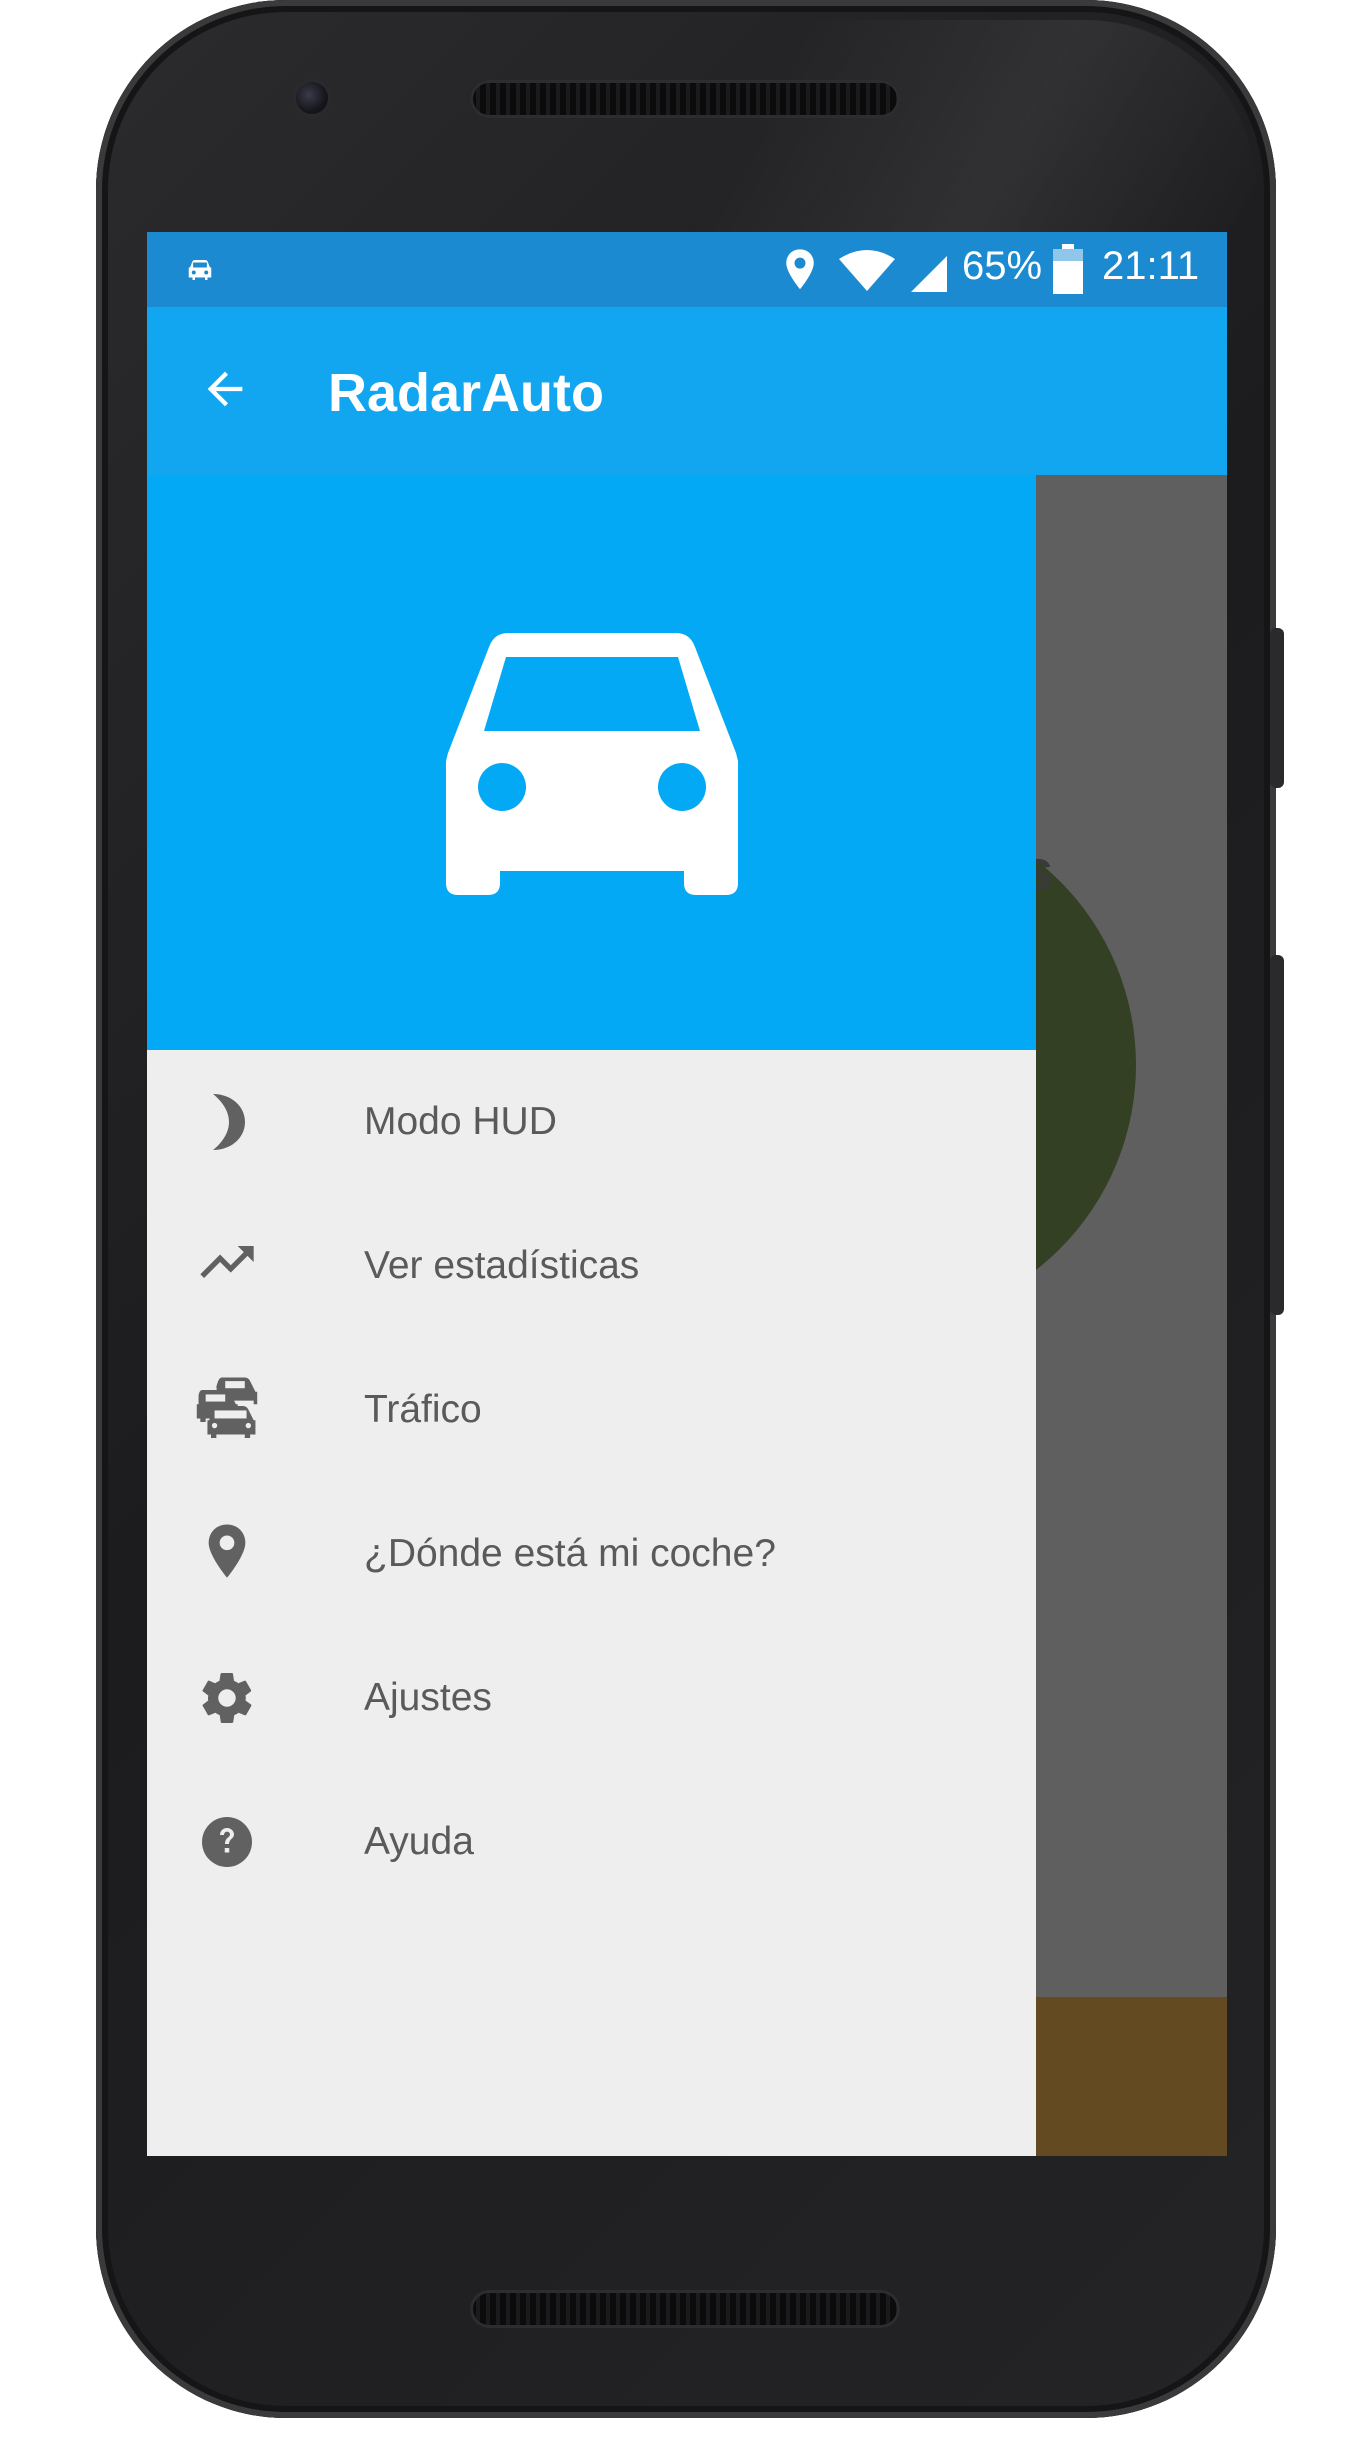  I want to click on car-notification-icon, so click(200, 270).